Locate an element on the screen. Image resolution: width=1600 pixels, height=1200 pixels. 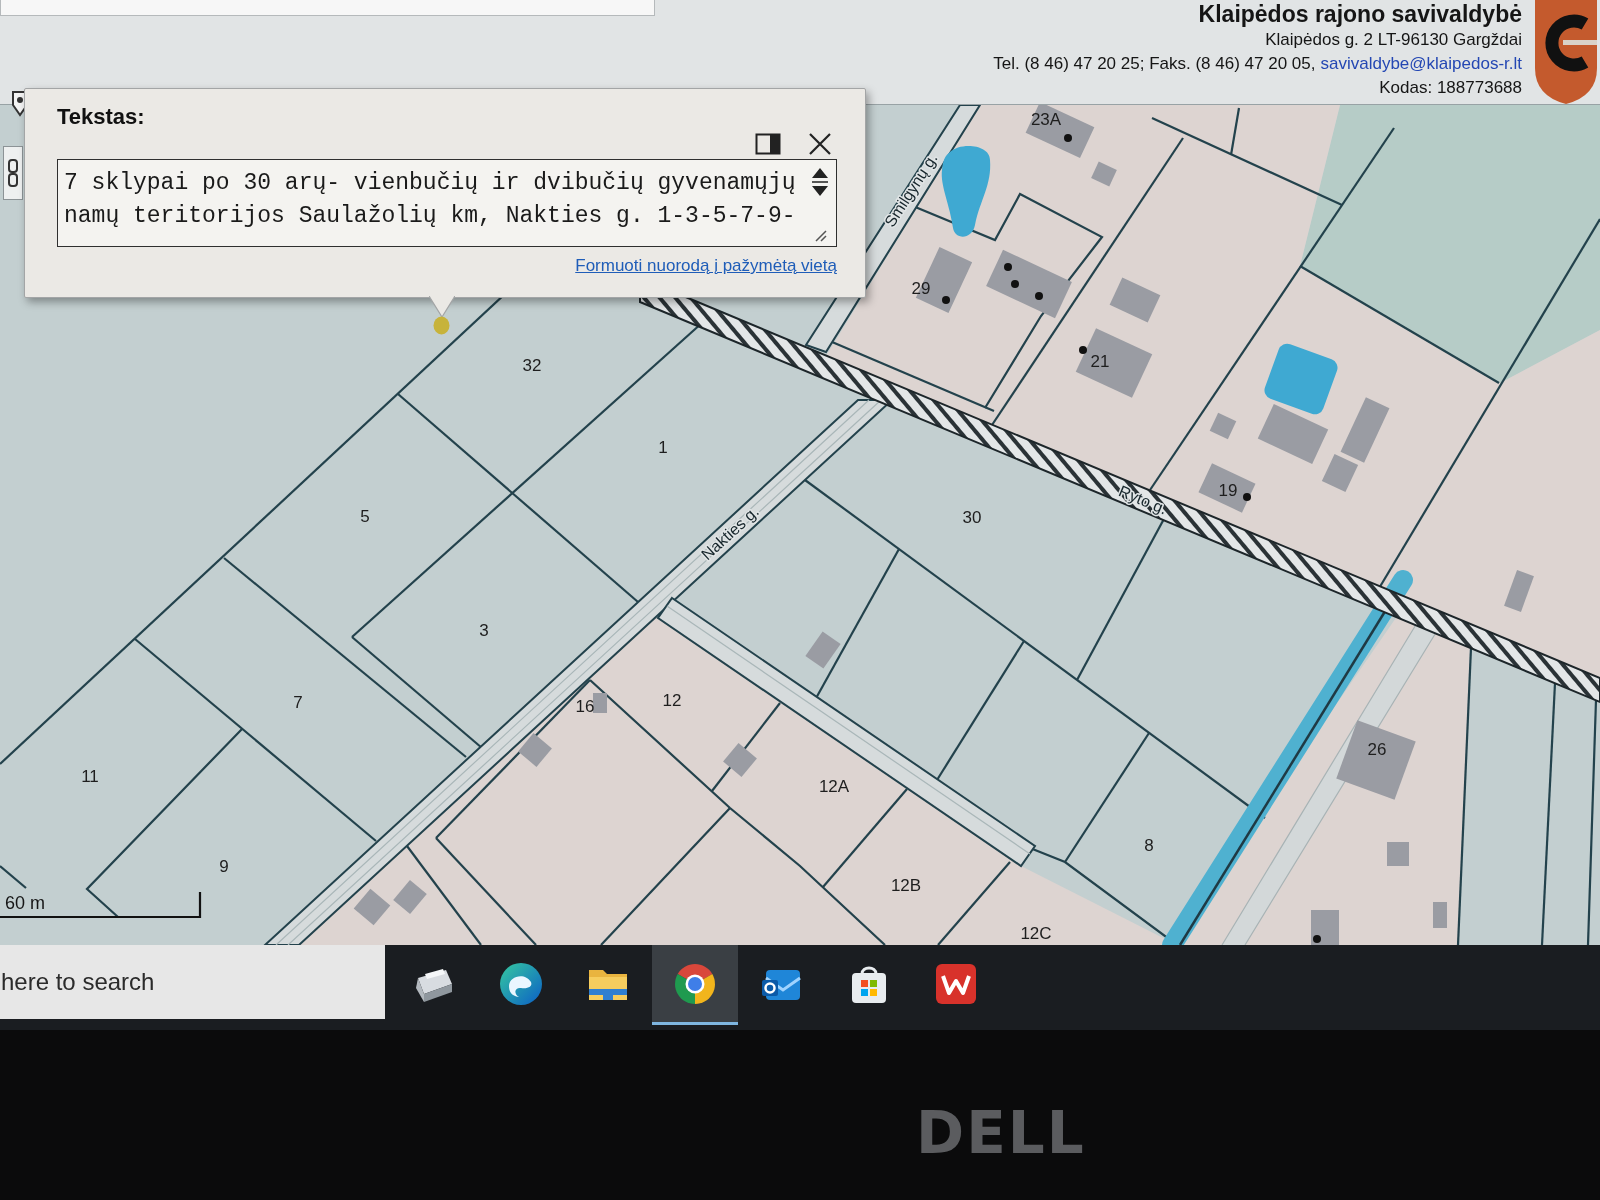
zigzag-tile-icon is located at coordinates (956, 983).